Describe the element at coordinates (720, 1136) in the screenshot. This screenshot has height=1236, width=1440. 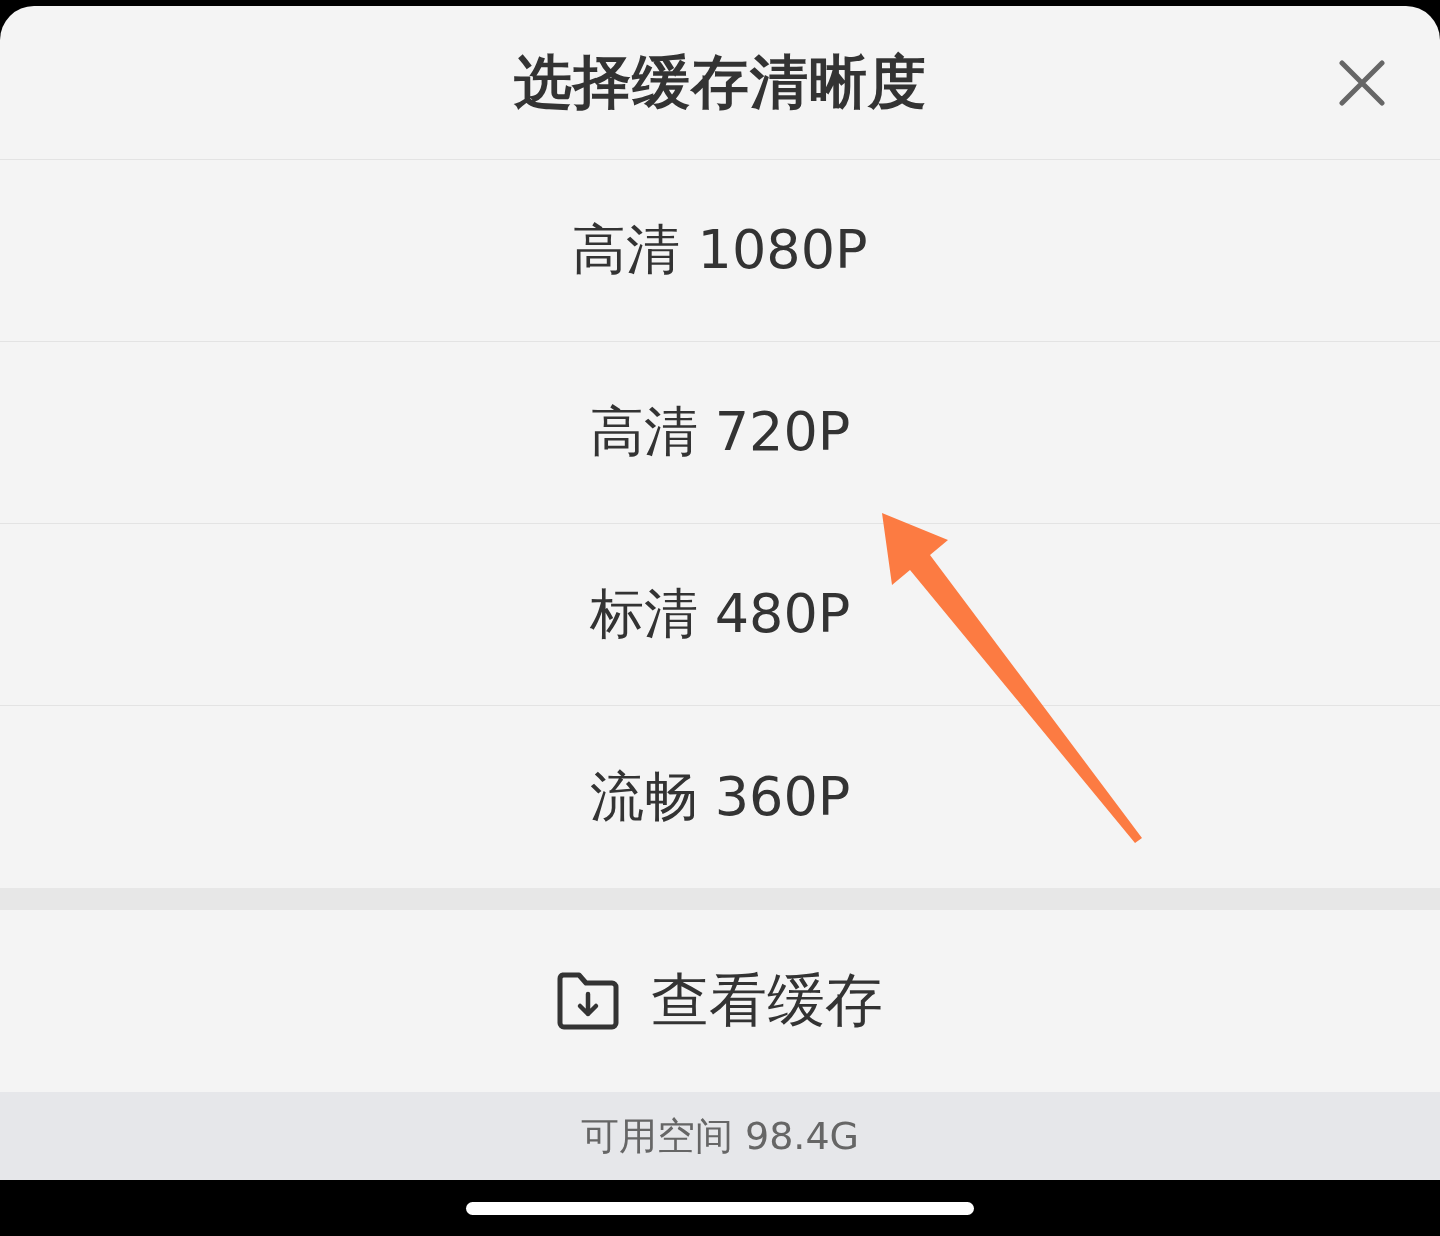
I see `free-space-text: 可用空间 98.4G` at that location.